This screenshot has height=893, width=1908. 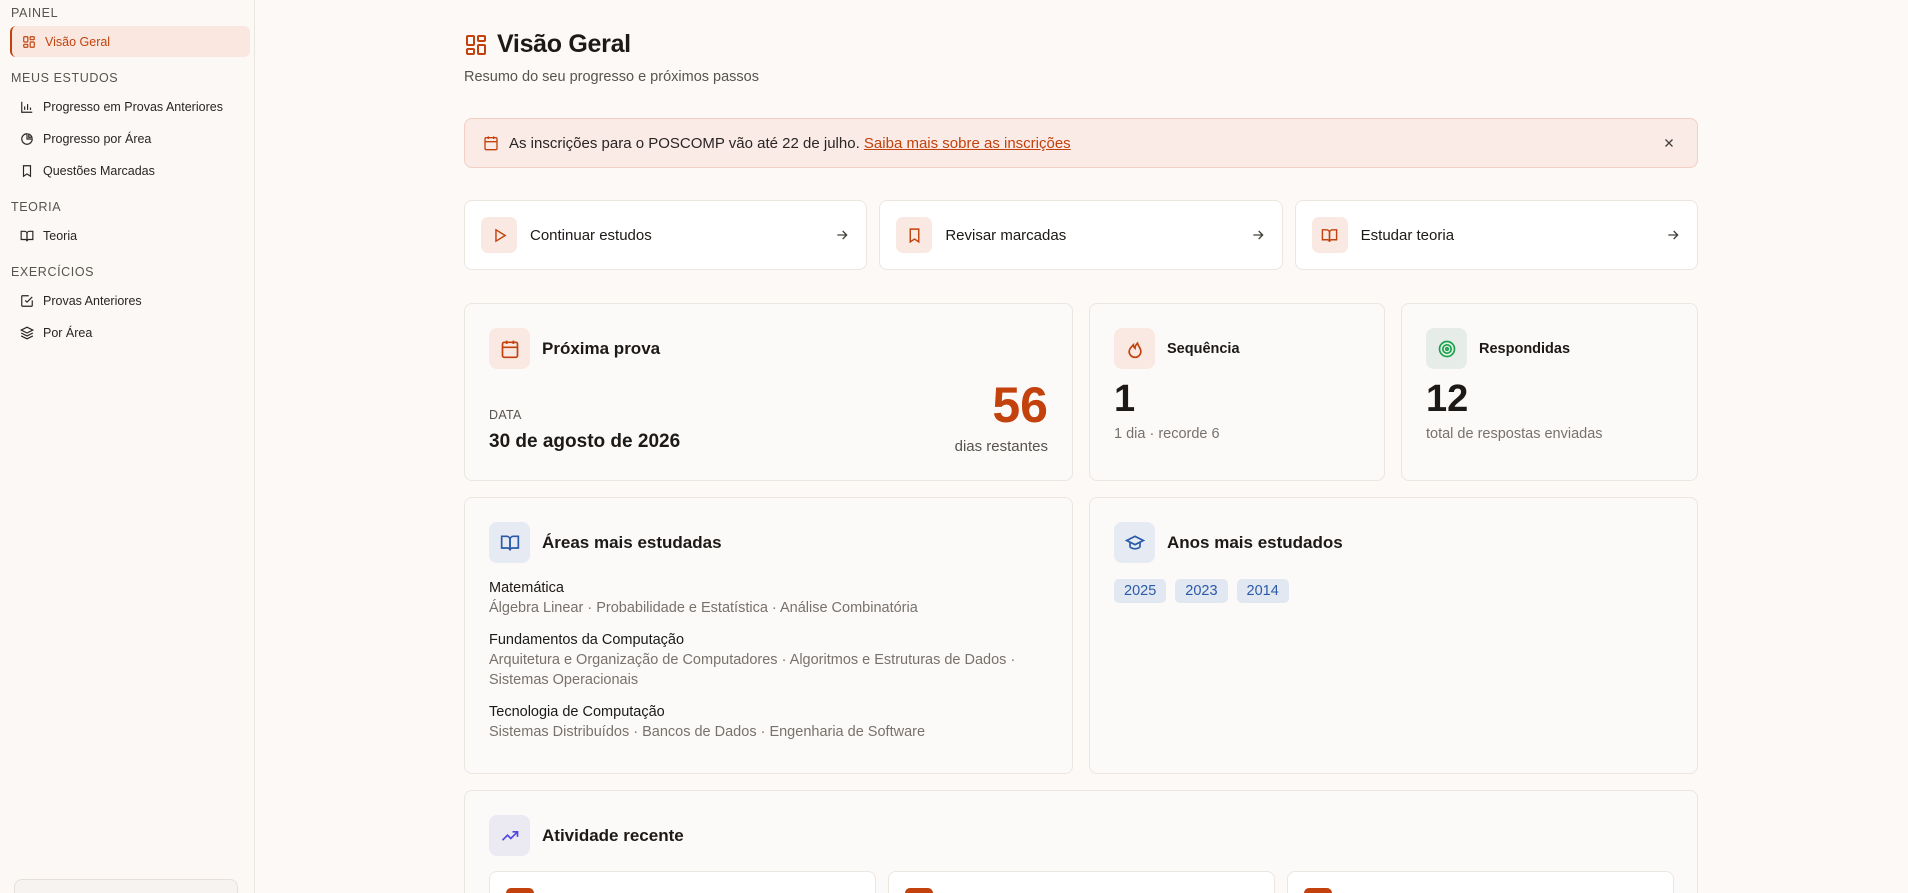 I want to click on sidebar-section-painel: PAINEL, so click(x=35, y=13).